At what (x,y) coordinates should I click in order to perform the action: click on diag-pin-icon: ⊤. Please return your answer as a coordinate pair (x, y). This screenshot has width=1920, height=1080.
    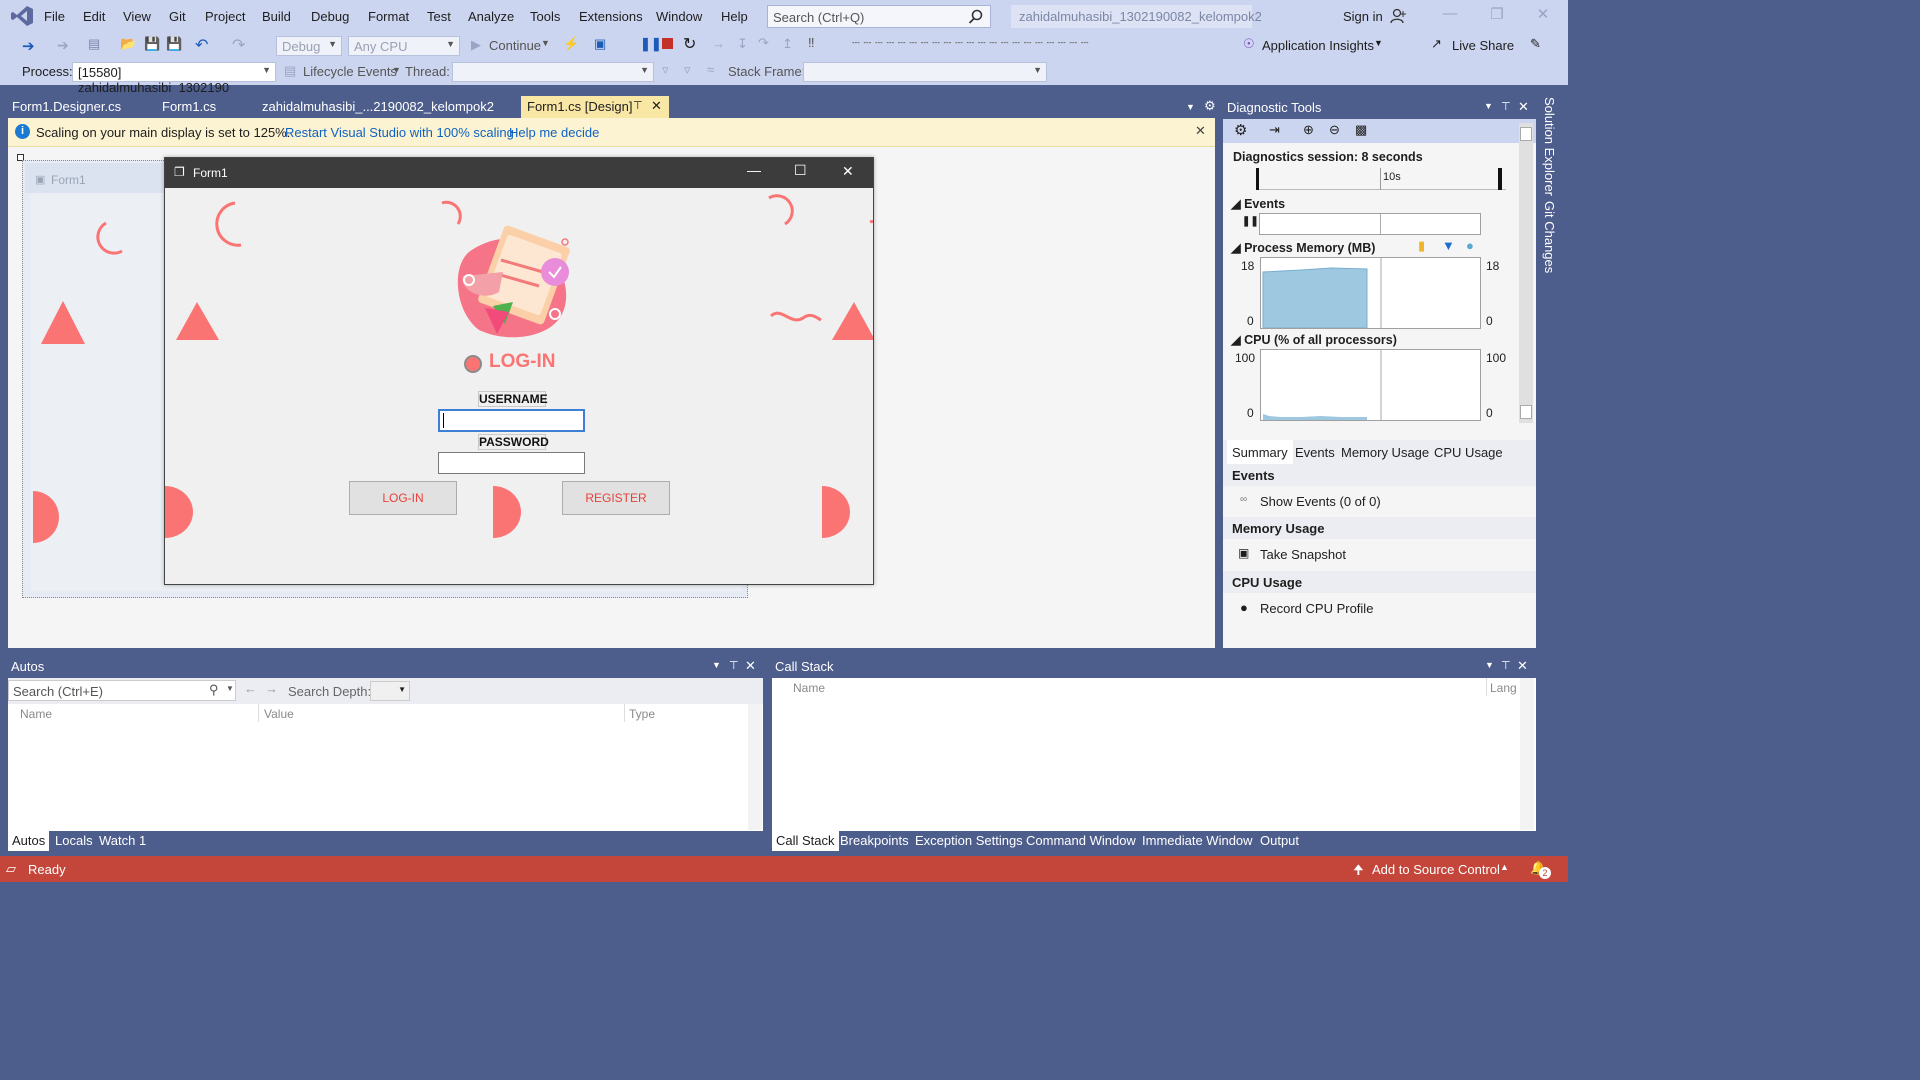
    Looking at the image, I should click on (1506, 106).